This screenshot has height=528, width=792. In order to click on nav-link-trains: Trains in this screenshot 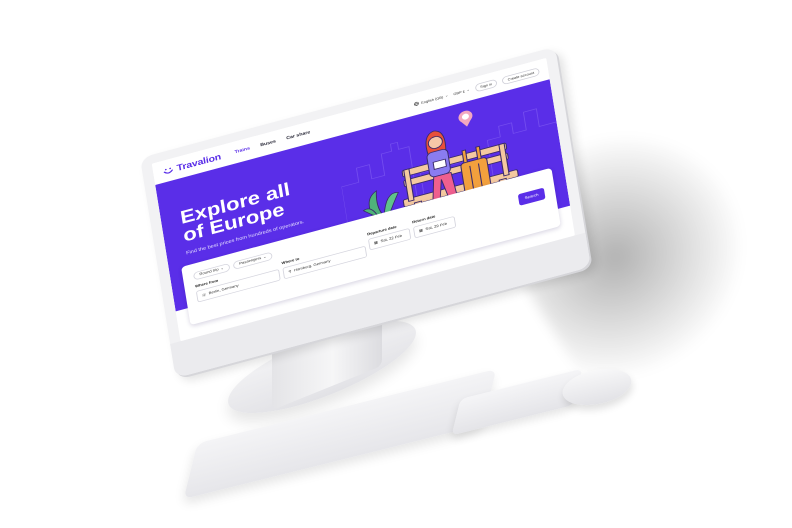, I will do `click(242, 150)`.